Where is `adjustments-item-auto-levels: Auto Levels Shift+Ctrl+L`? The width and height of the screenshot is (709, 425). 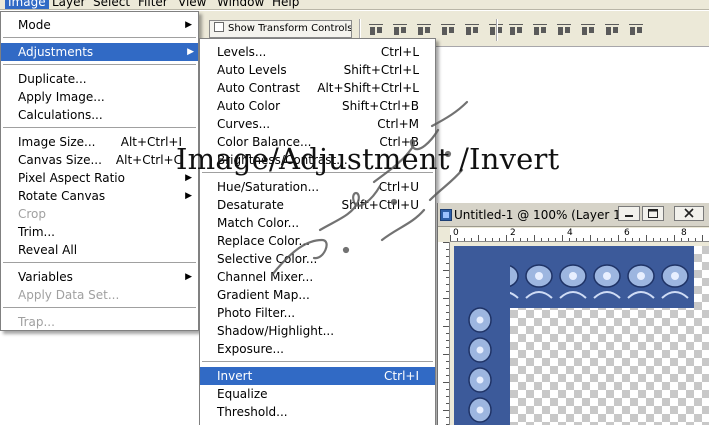
adjustments-item-auto-levels: Auto Levels Shift+Ctrl+L is located at coordinates (317, 70).